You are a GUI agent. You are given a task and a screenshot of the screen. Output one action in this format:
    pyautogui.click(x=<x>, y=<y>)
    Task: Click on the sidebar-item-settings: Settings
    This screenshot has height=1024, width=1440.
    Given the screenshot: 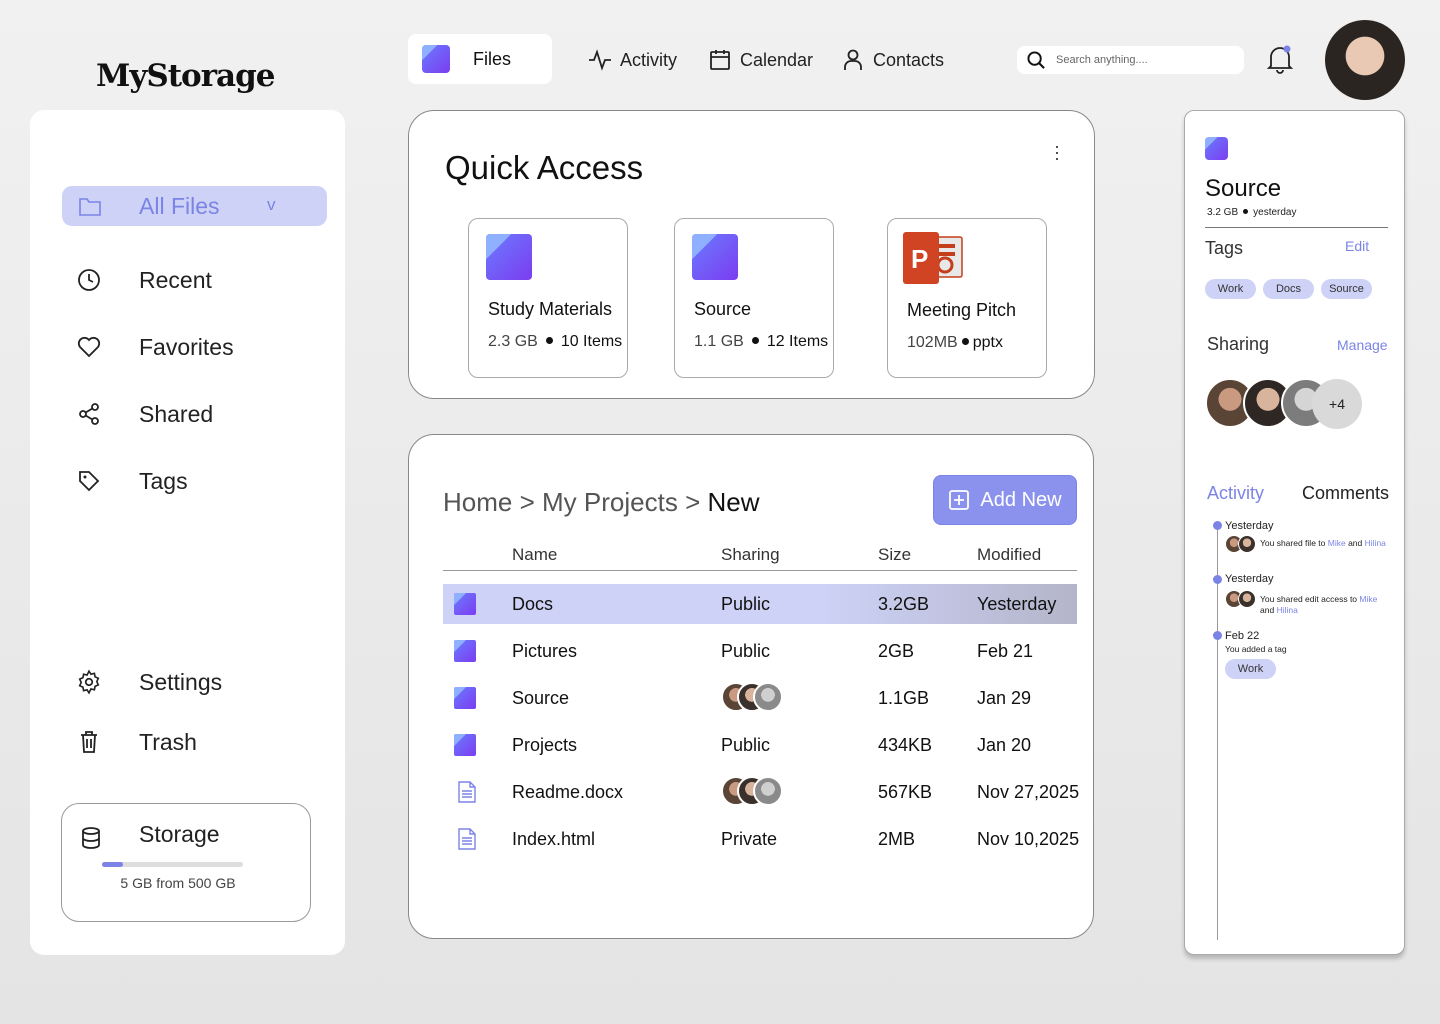 What is the action you would take?
    pyautogui.click(x=201, y=682)
    